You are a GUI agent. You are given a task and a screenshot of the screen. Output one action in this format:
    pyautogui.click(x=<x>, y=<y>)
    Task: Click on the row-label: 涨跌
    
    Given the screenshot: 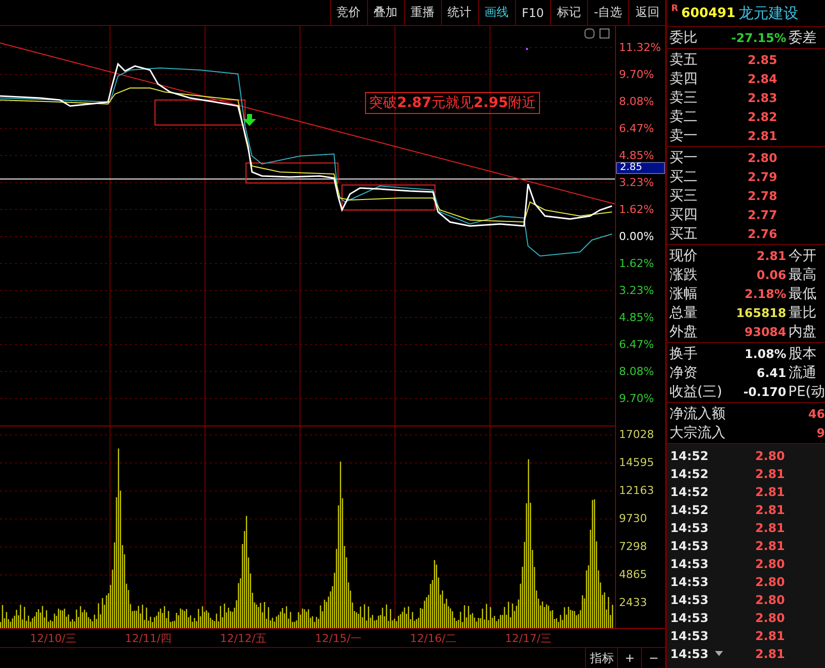 What is the action you would take?
    pyautogui.click(x=683, y=275)
    